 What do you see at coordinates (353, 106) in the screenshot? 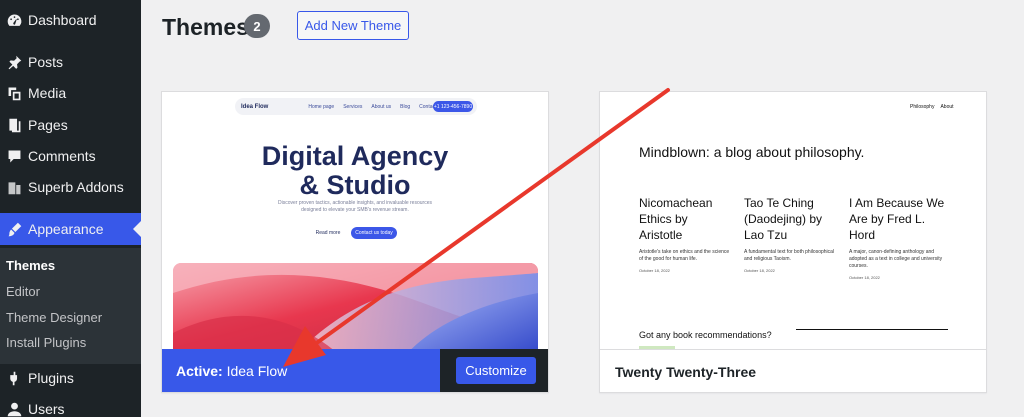
I see `preview-nav-link: Services` at bounding box center [353, 106].